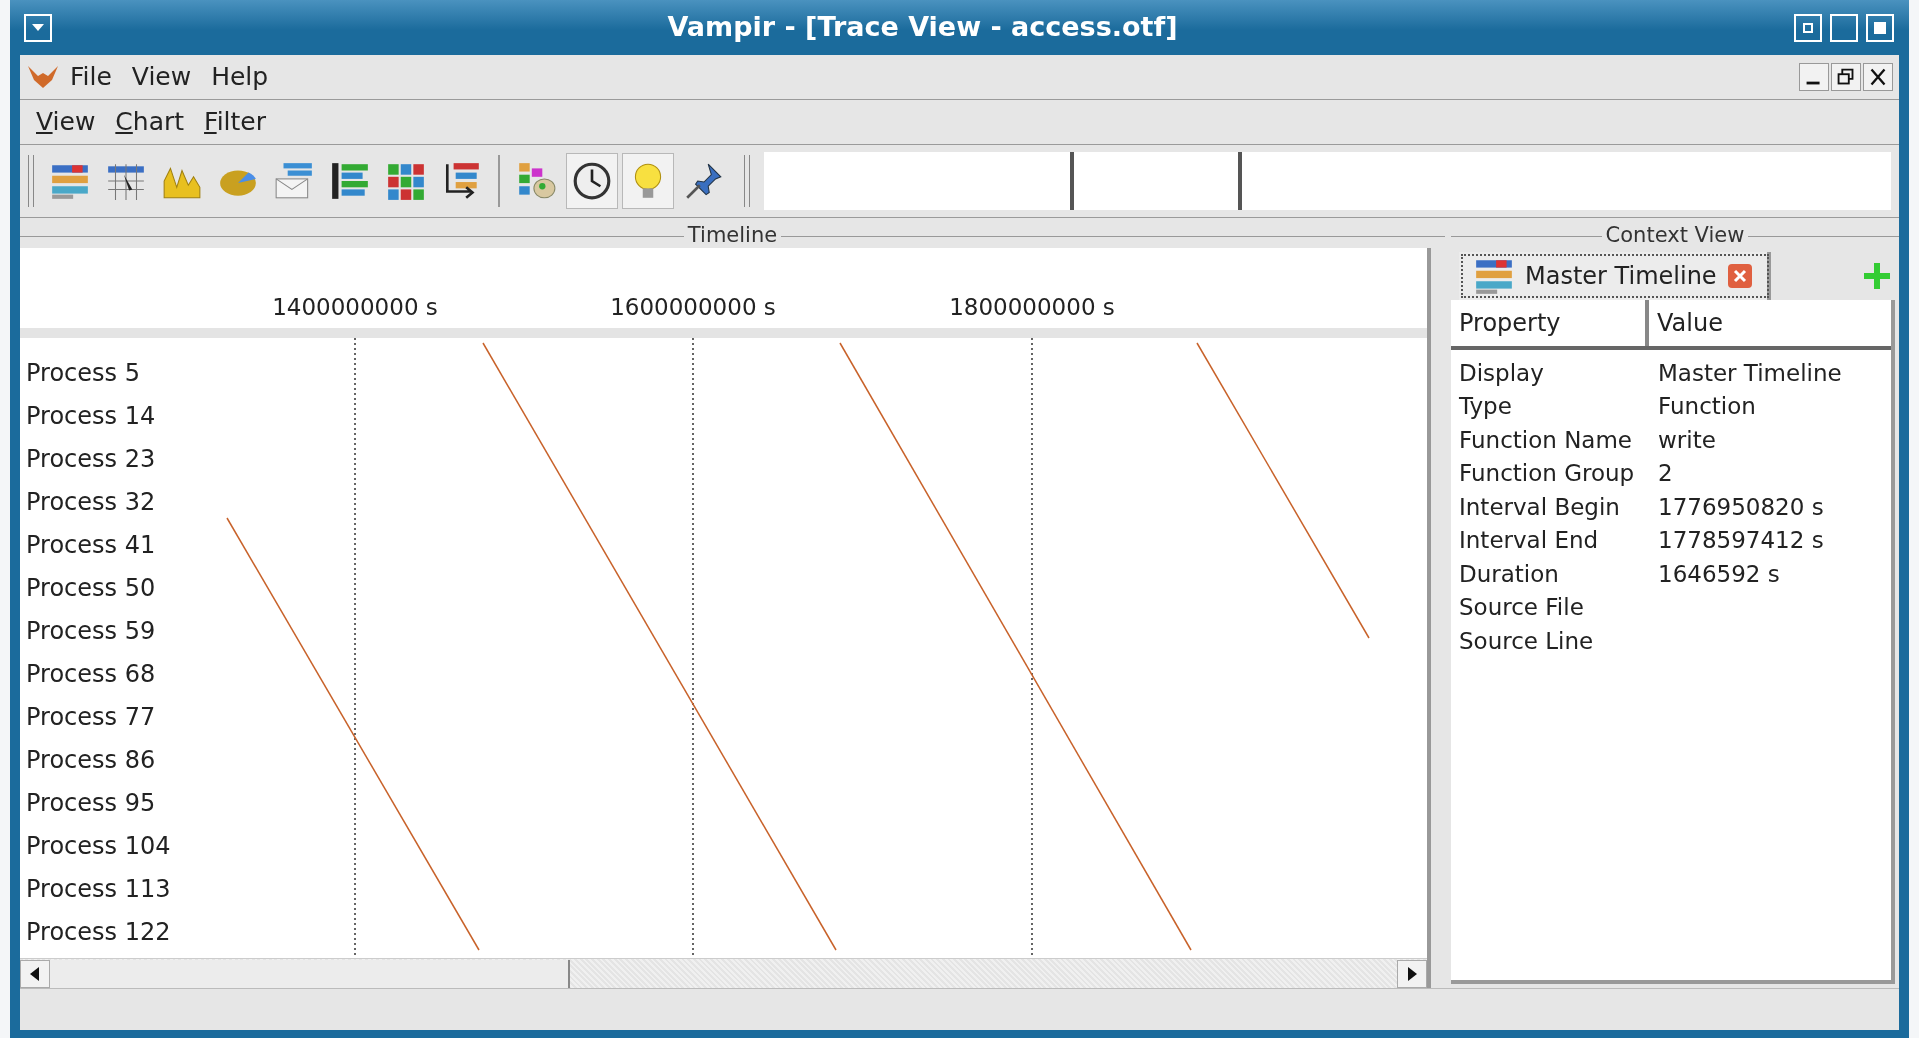 The image size is (1919, 1038). I want to click on panel-tab: Master Timeline, so click(1615, 276).